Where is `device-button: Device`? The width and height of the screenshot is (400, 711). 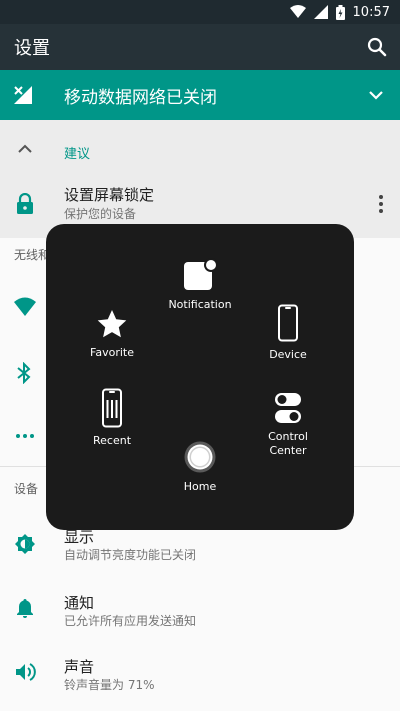
device-button: Device is located at coordinates (288, 333).